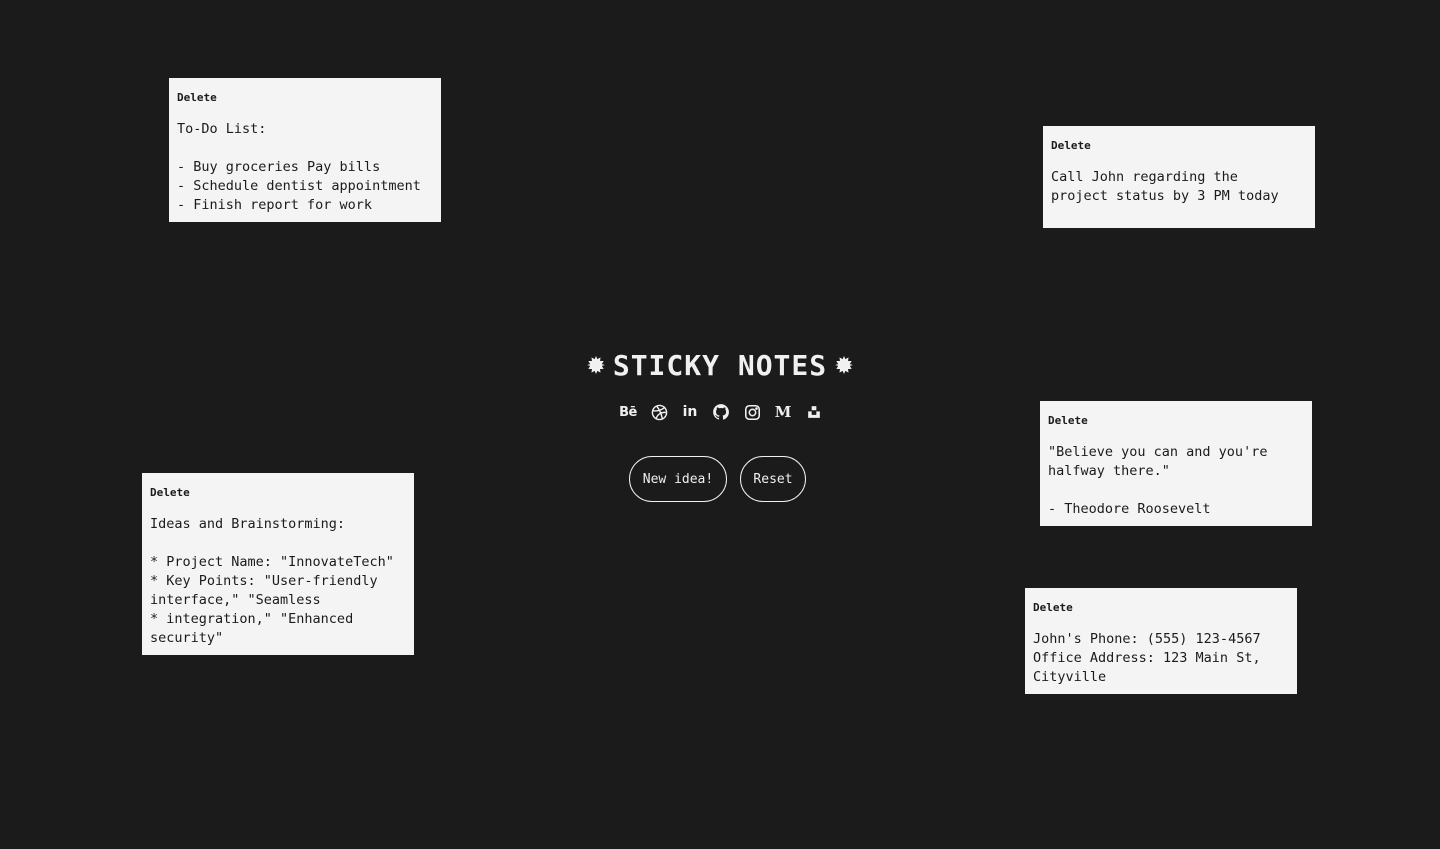  What do you see at coordinates (690, 412) in the screenshot?
I see `linkedin-icon: in` at bounding box center [690, 412].